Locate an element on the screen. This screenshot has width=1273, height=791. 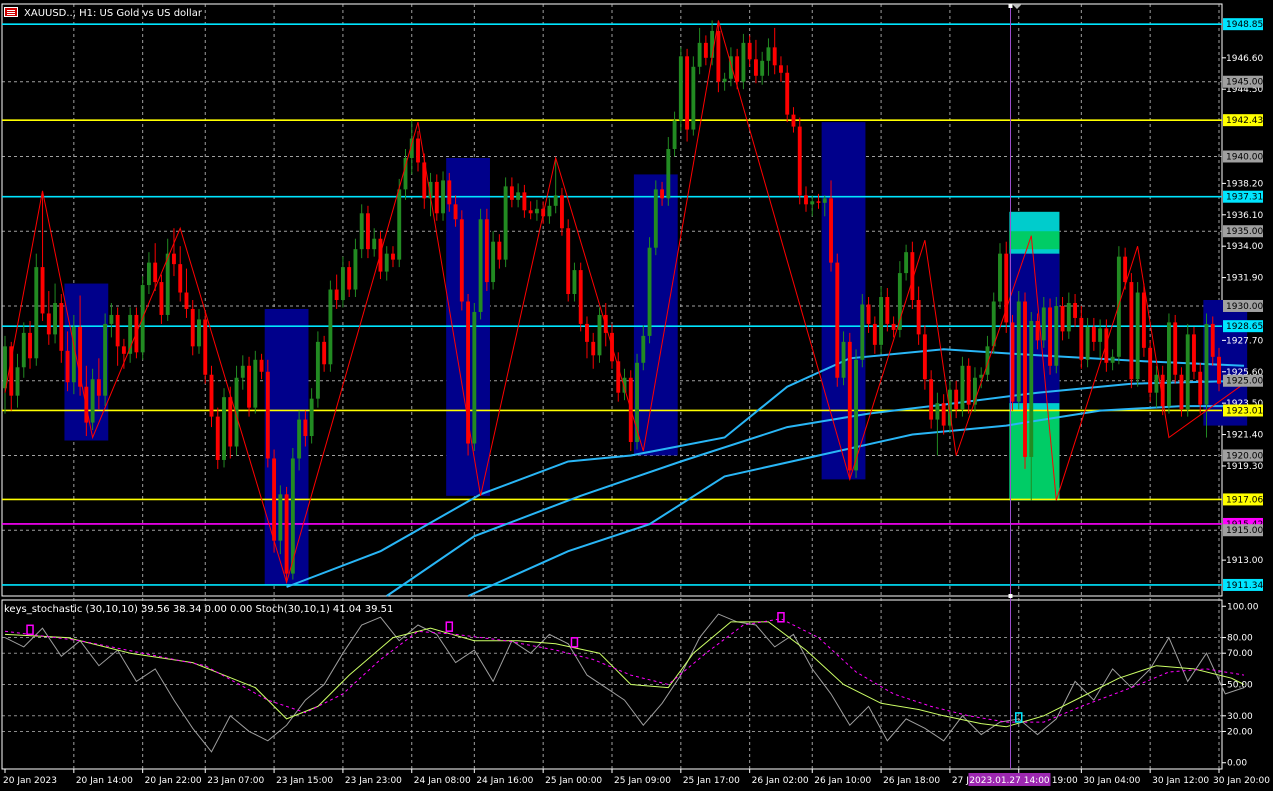
time-tick-label: 20 Jan 22:00 is located at coordinates (173, 781).